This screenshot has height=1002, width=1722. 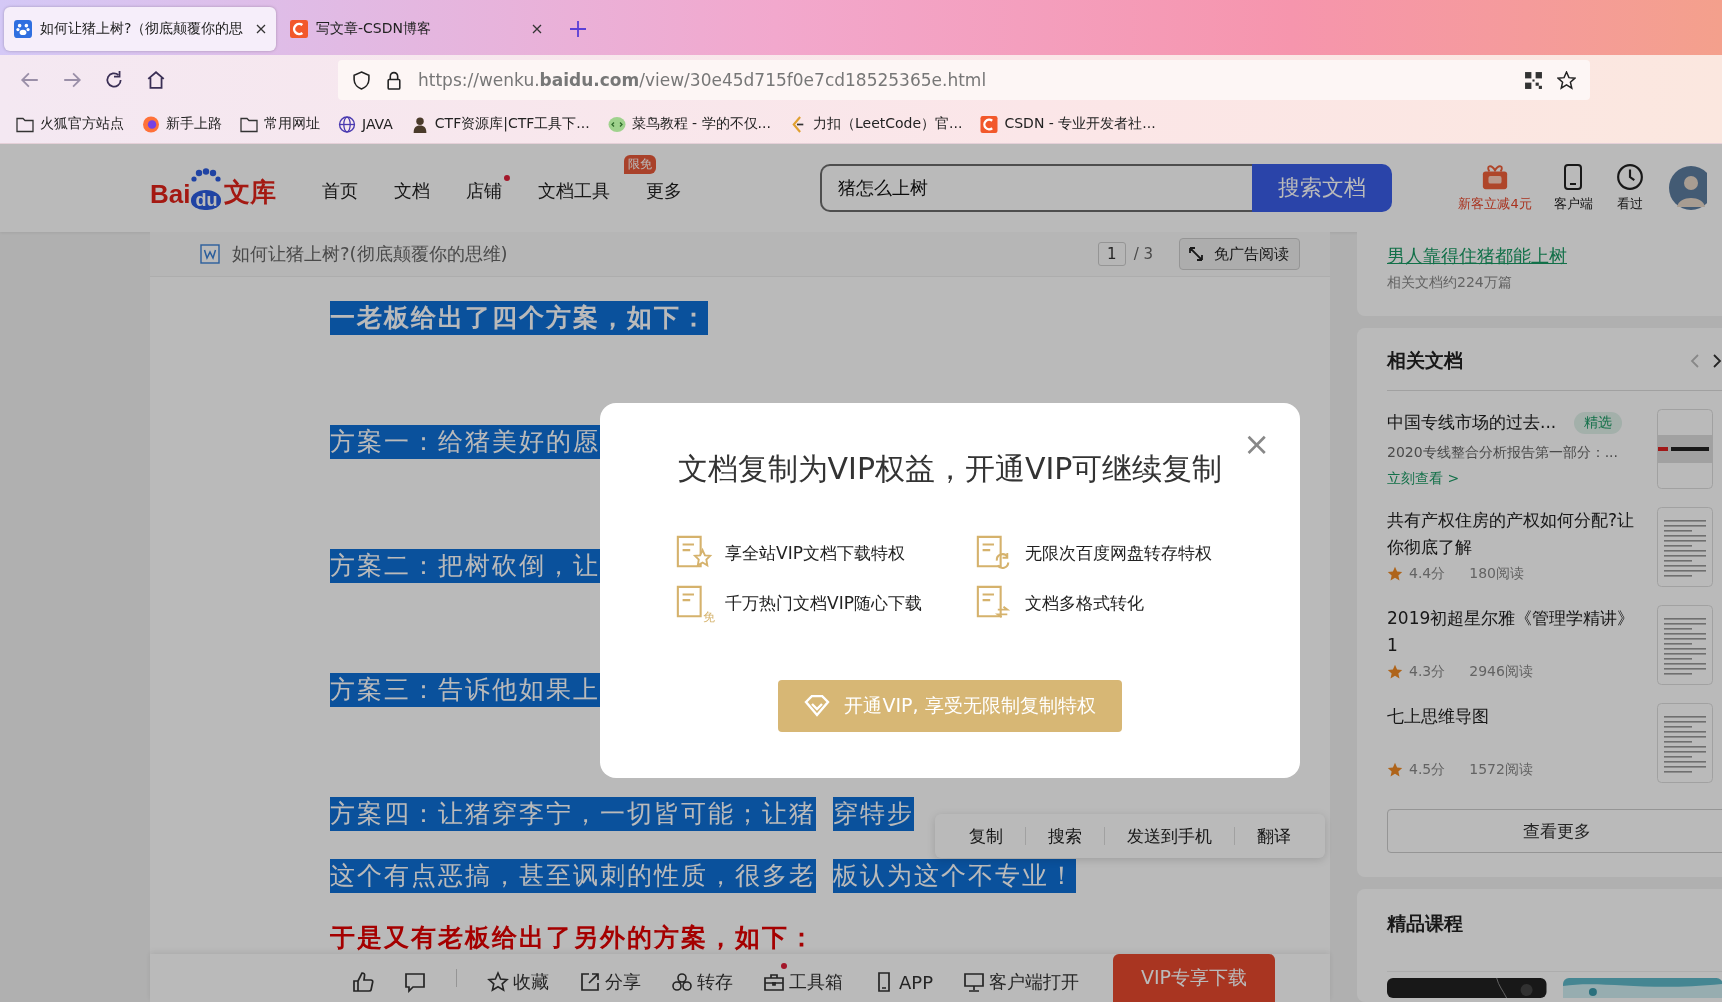 I want to click on read-count: 180阅读, so click(x=1496, y=574).